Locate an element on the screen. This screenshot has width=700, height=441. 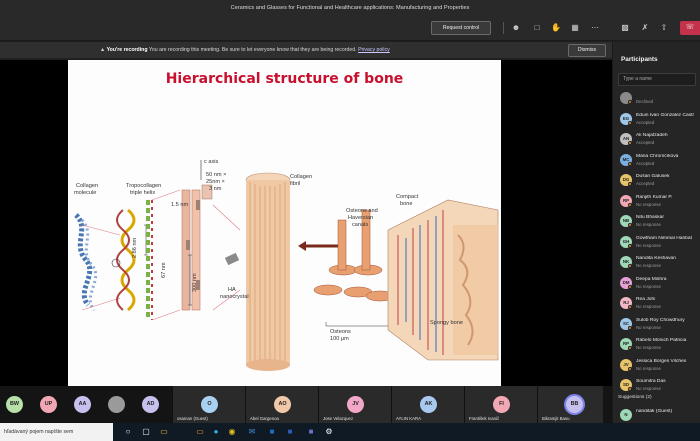
osteons-figure is located at coordinates (346, 268).